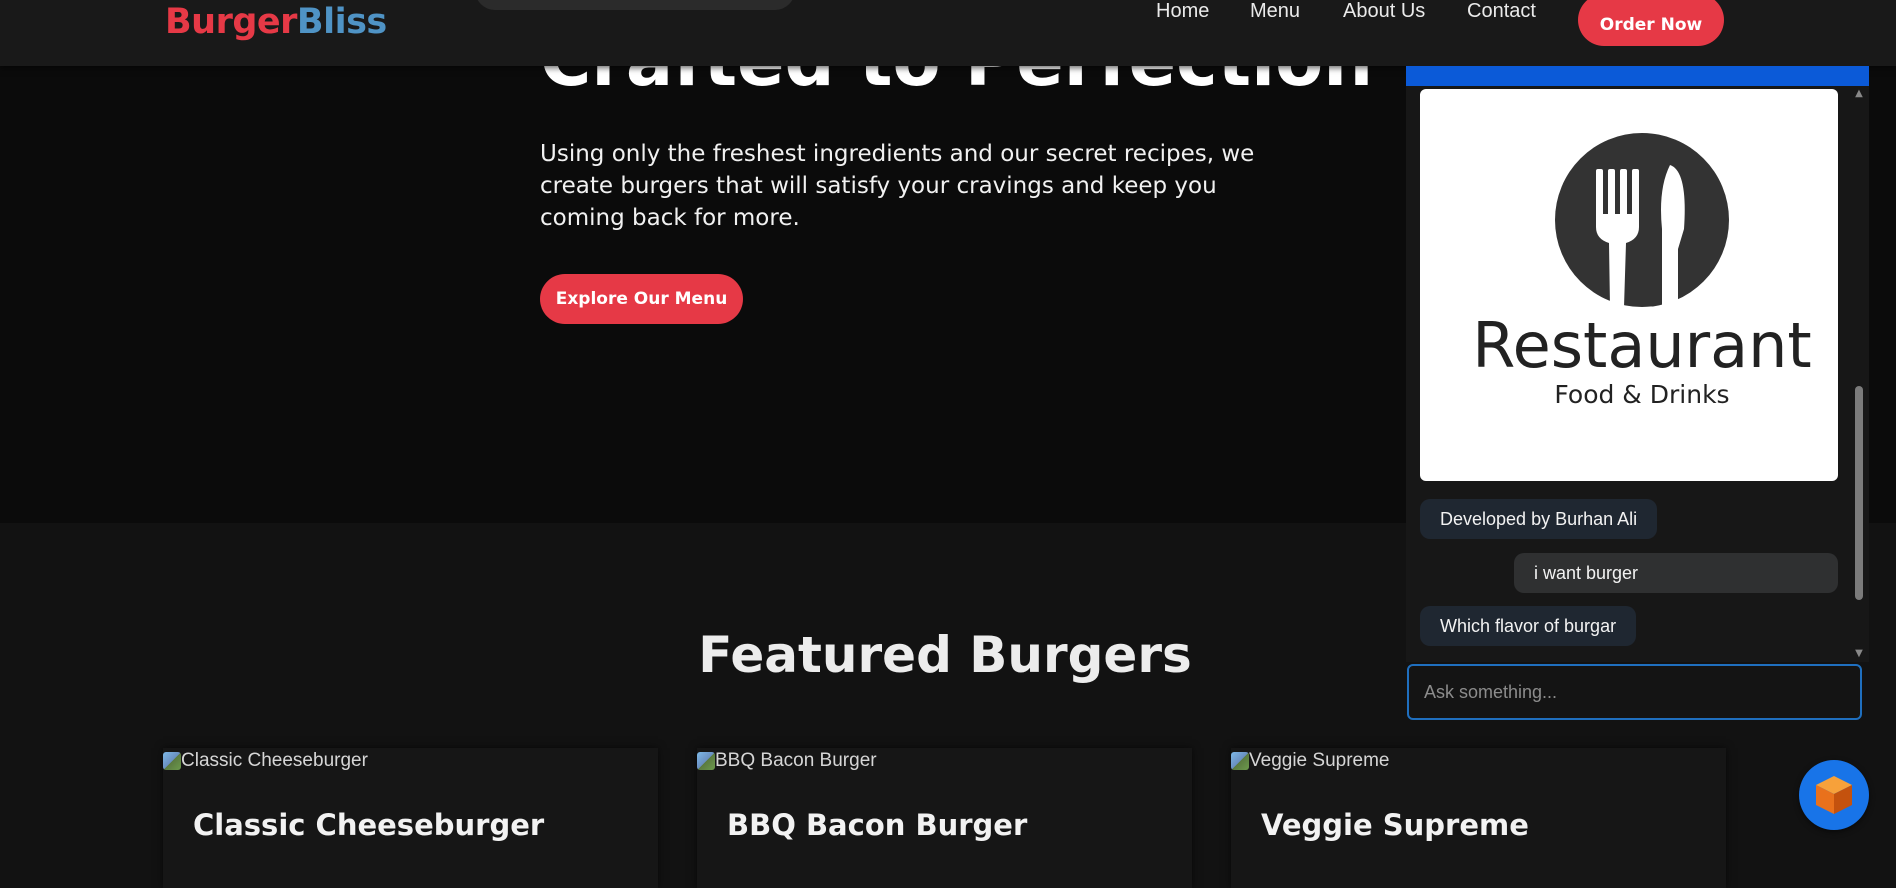 Image resolution: width=1896 pixels, height=888 pixels. Describe the element at coordinates (796, 760) in the screenshot. I see `image-alt-text: BBQ Bacon Burger` at that location.